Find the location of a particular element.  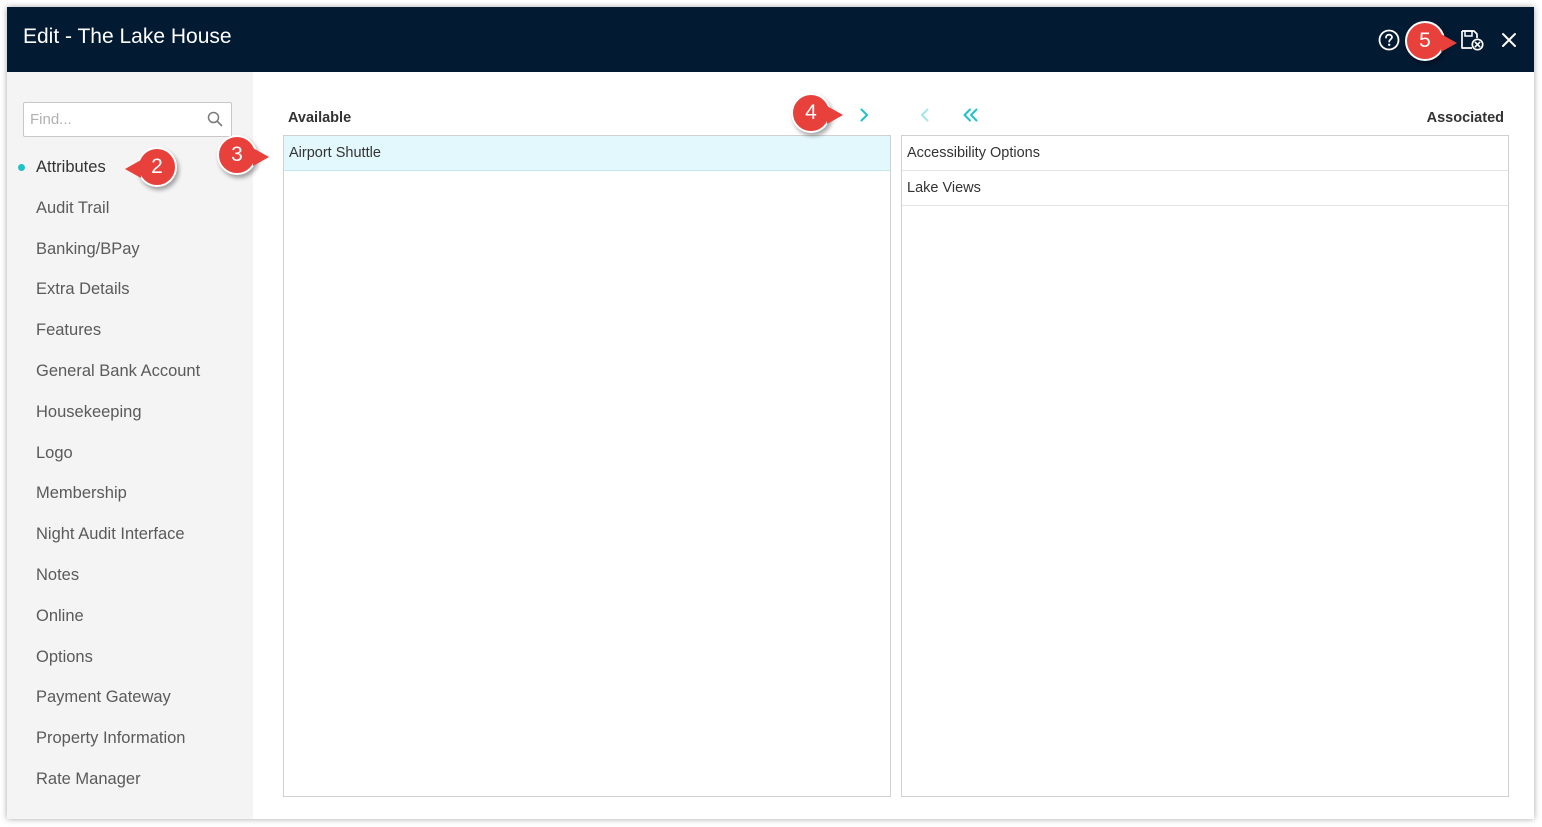

sidebar-item-banking-bpay: Banking/BPay is located at coordinates (130, 249).